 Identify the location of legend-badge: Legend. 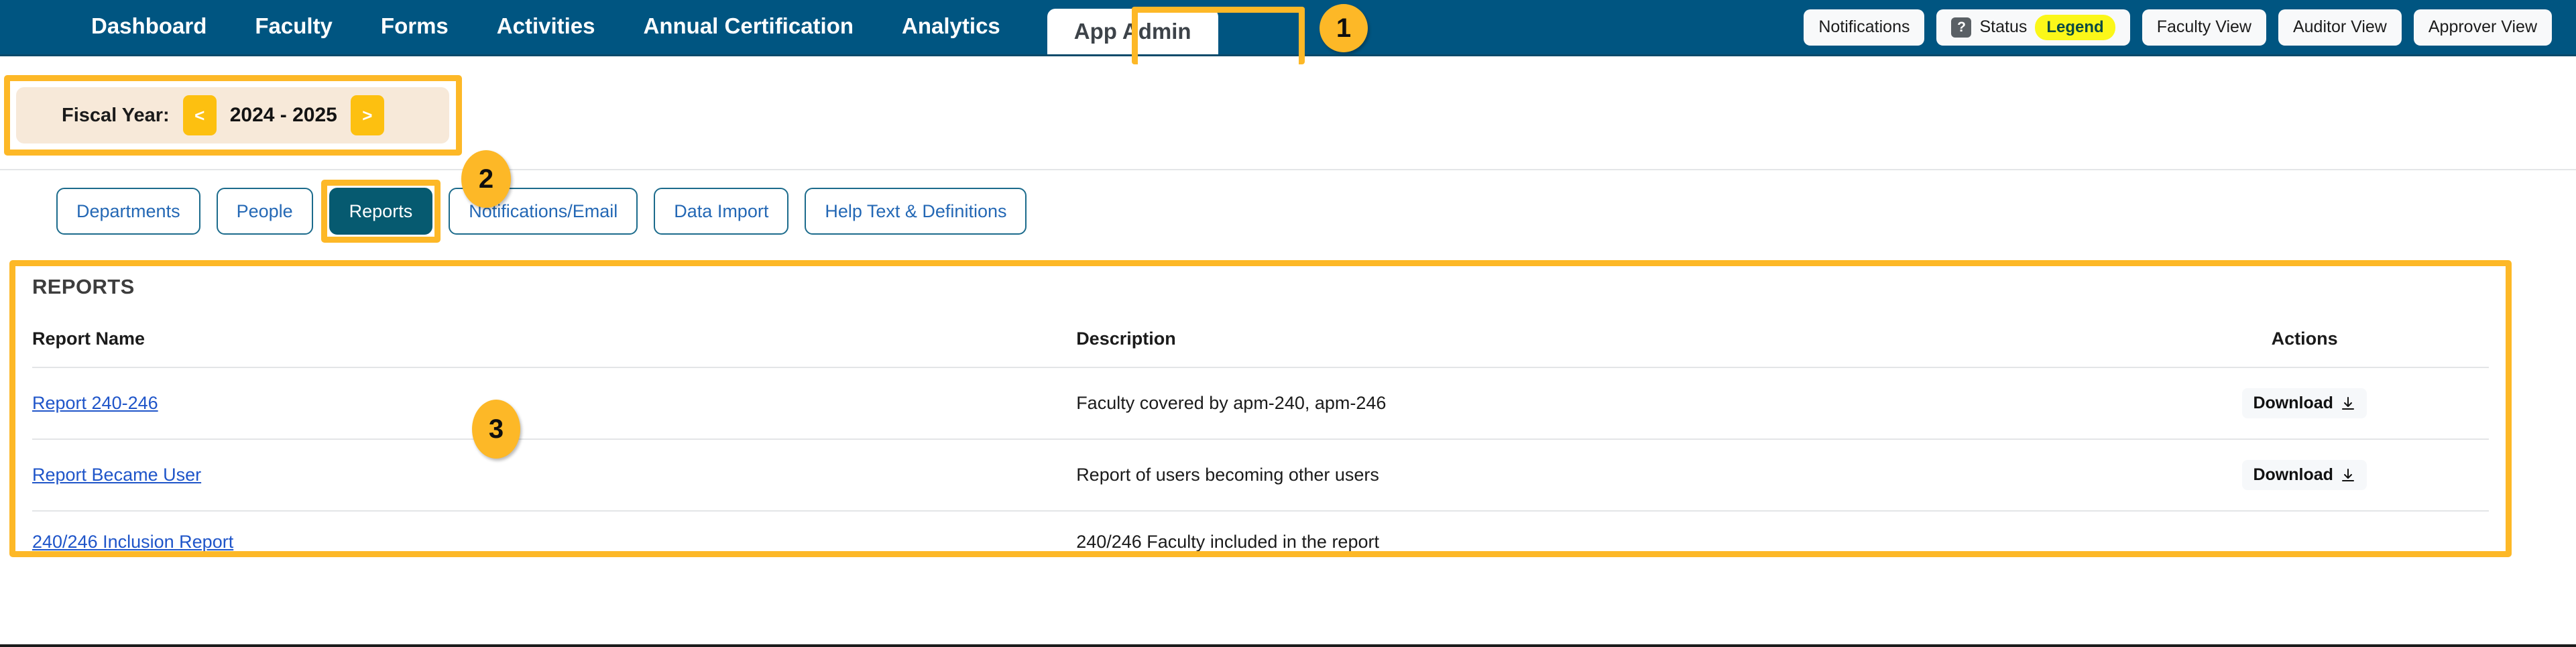
(2075, 27).